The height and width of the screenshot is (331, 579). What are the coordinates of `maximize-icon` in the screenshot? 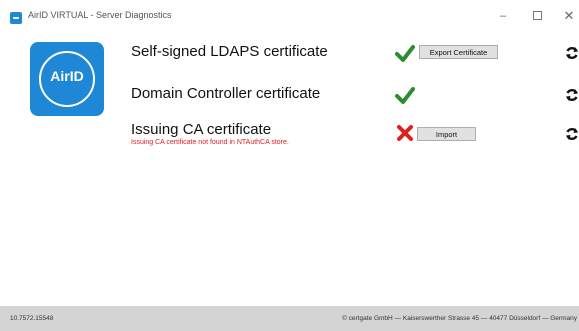 It's located at (537, 15).